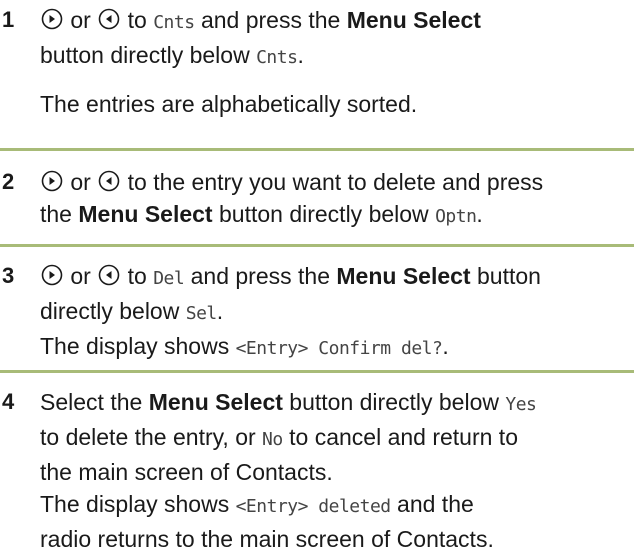 This screenshot has width=634, height=555. Describe the element at coordinates (201, 313) in the screenshot. I see `display-text: Sel` at that location.